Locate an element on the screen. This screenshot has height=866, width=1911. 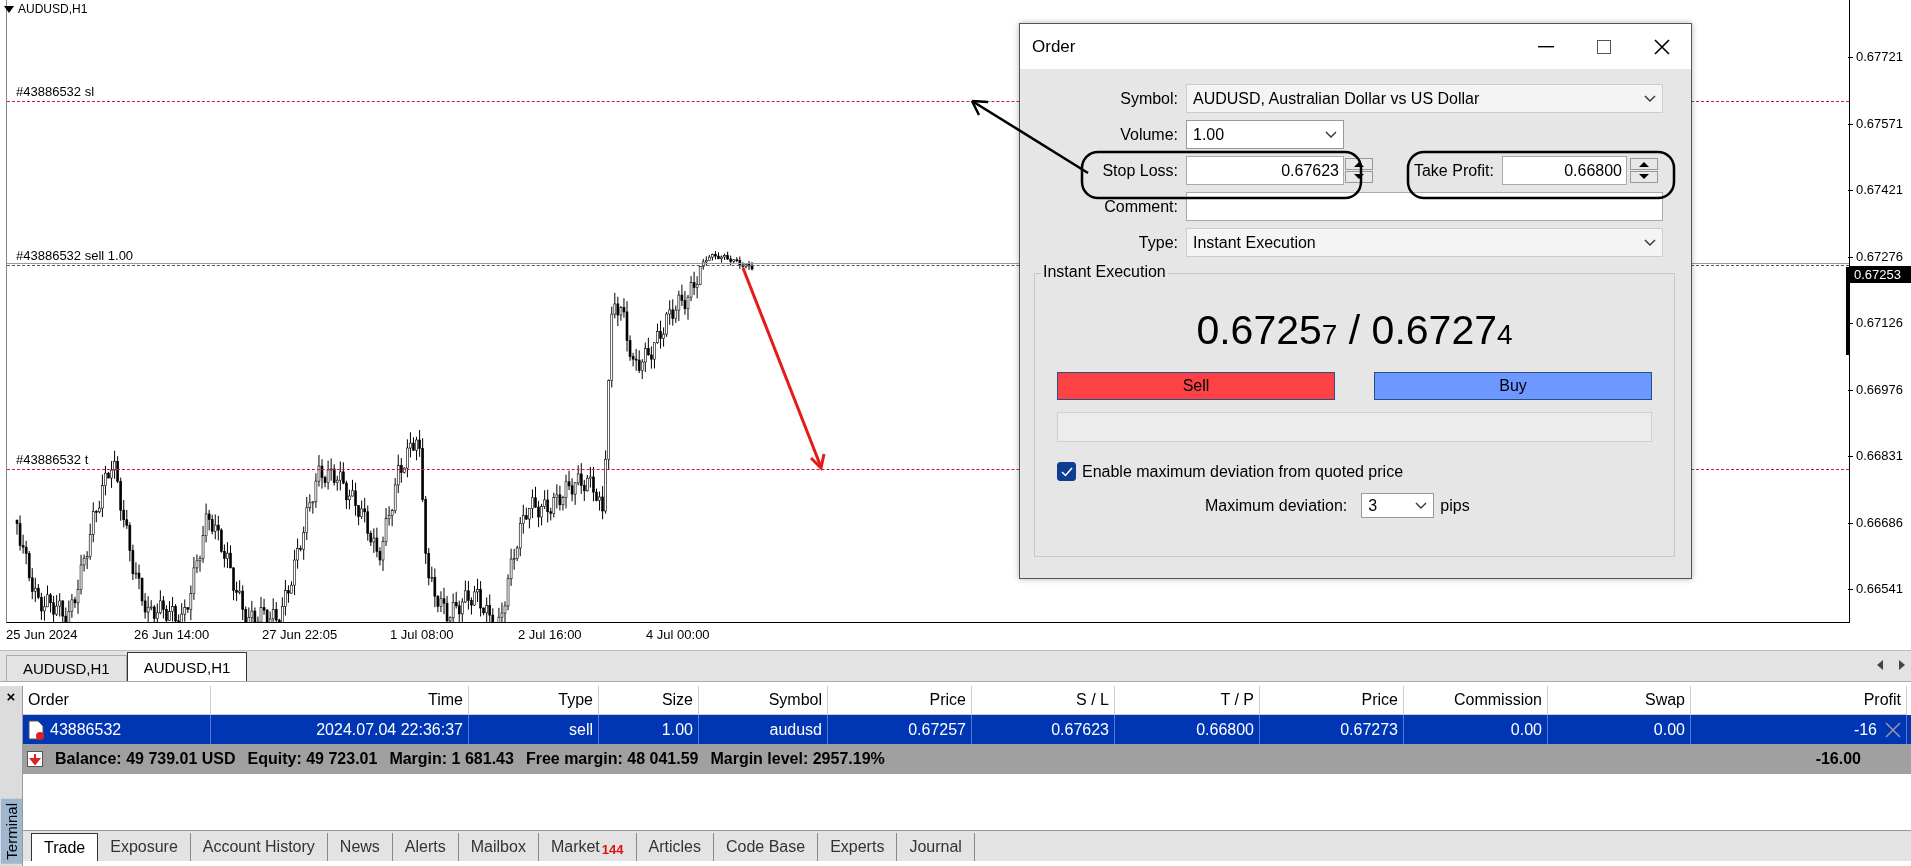
table-cell: 43886532 is located at coordinates (86, 729).